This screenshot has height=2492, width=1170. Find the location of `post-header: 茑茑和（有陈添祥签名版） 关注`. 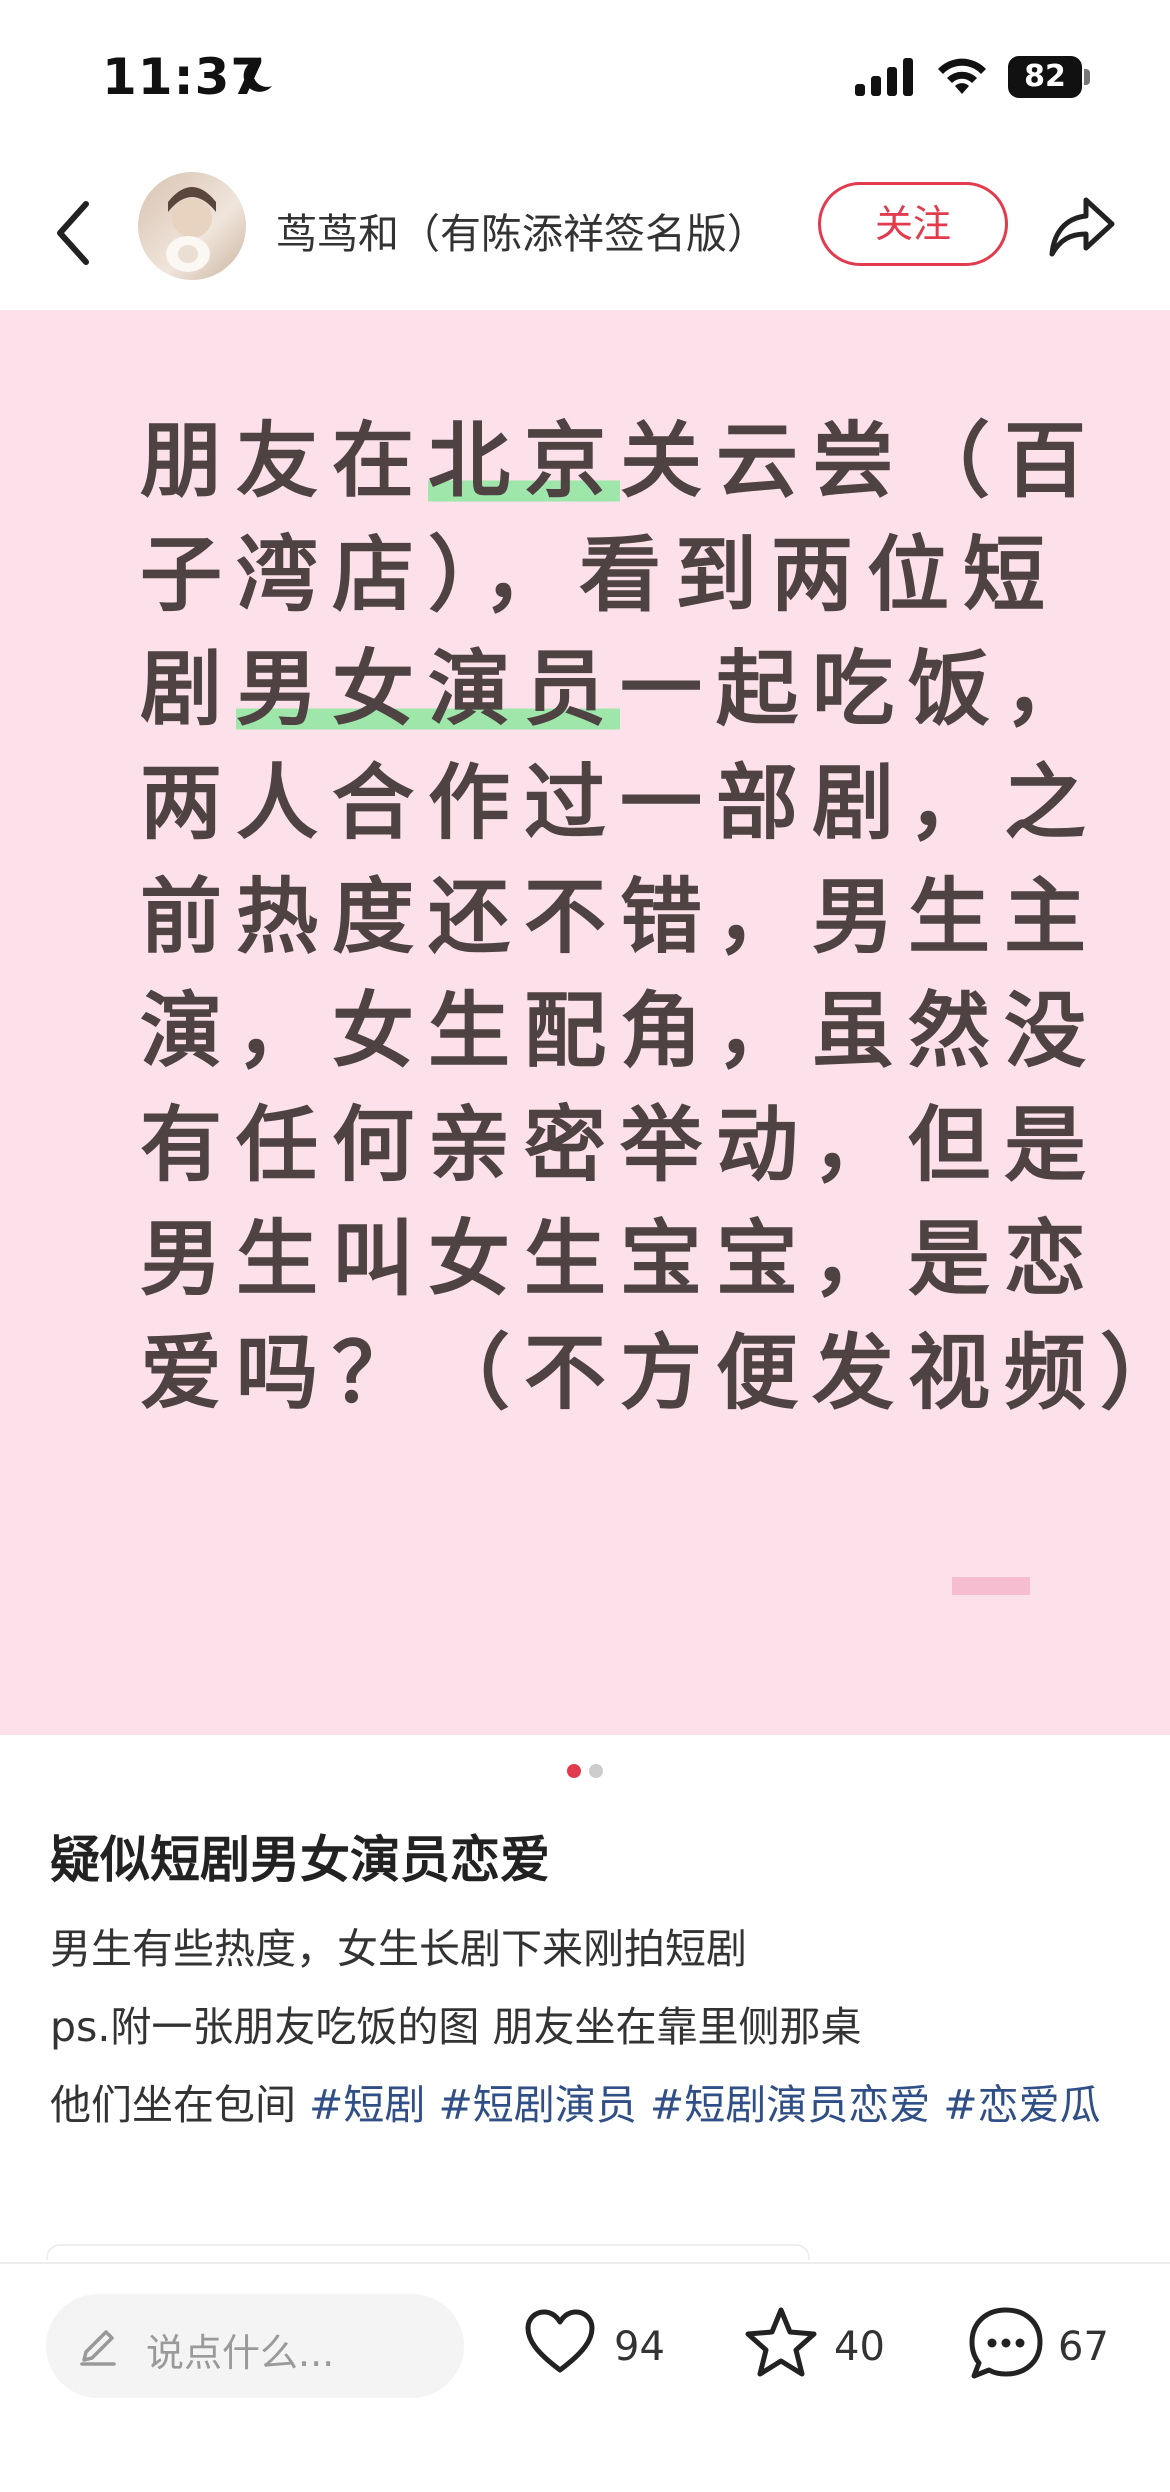

post-header: 茑茑和（有陈添祥签名版） 关注 is located at coordinates (585, 235).